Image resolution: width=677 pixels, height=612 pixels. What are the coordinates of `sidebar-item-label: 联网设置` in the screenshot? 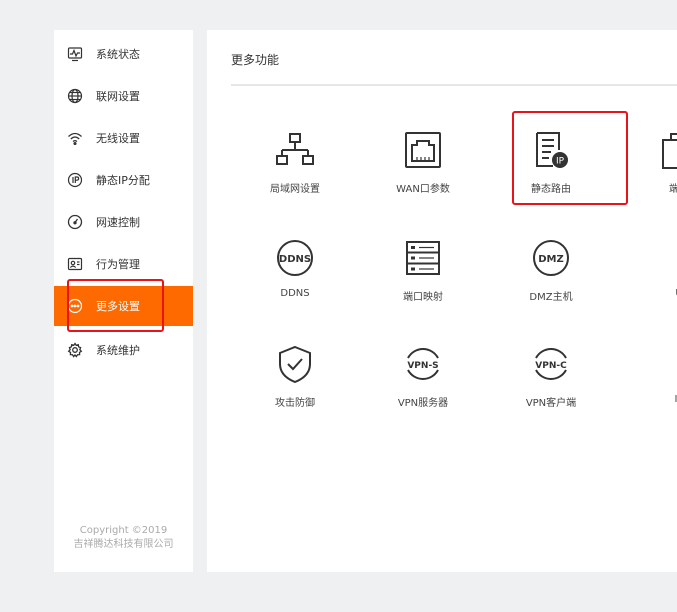 It's located at (118, 96).